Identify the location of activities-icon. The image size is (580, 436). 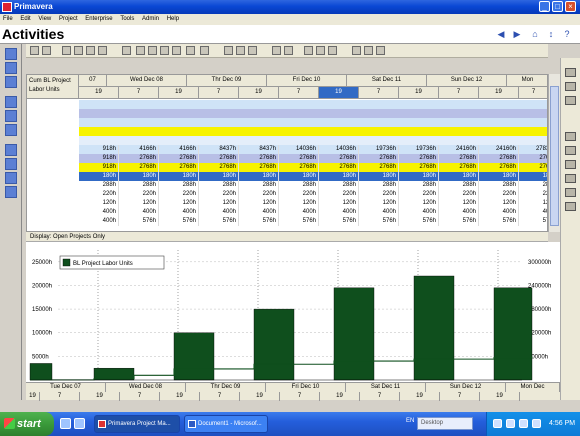
(11, 82).